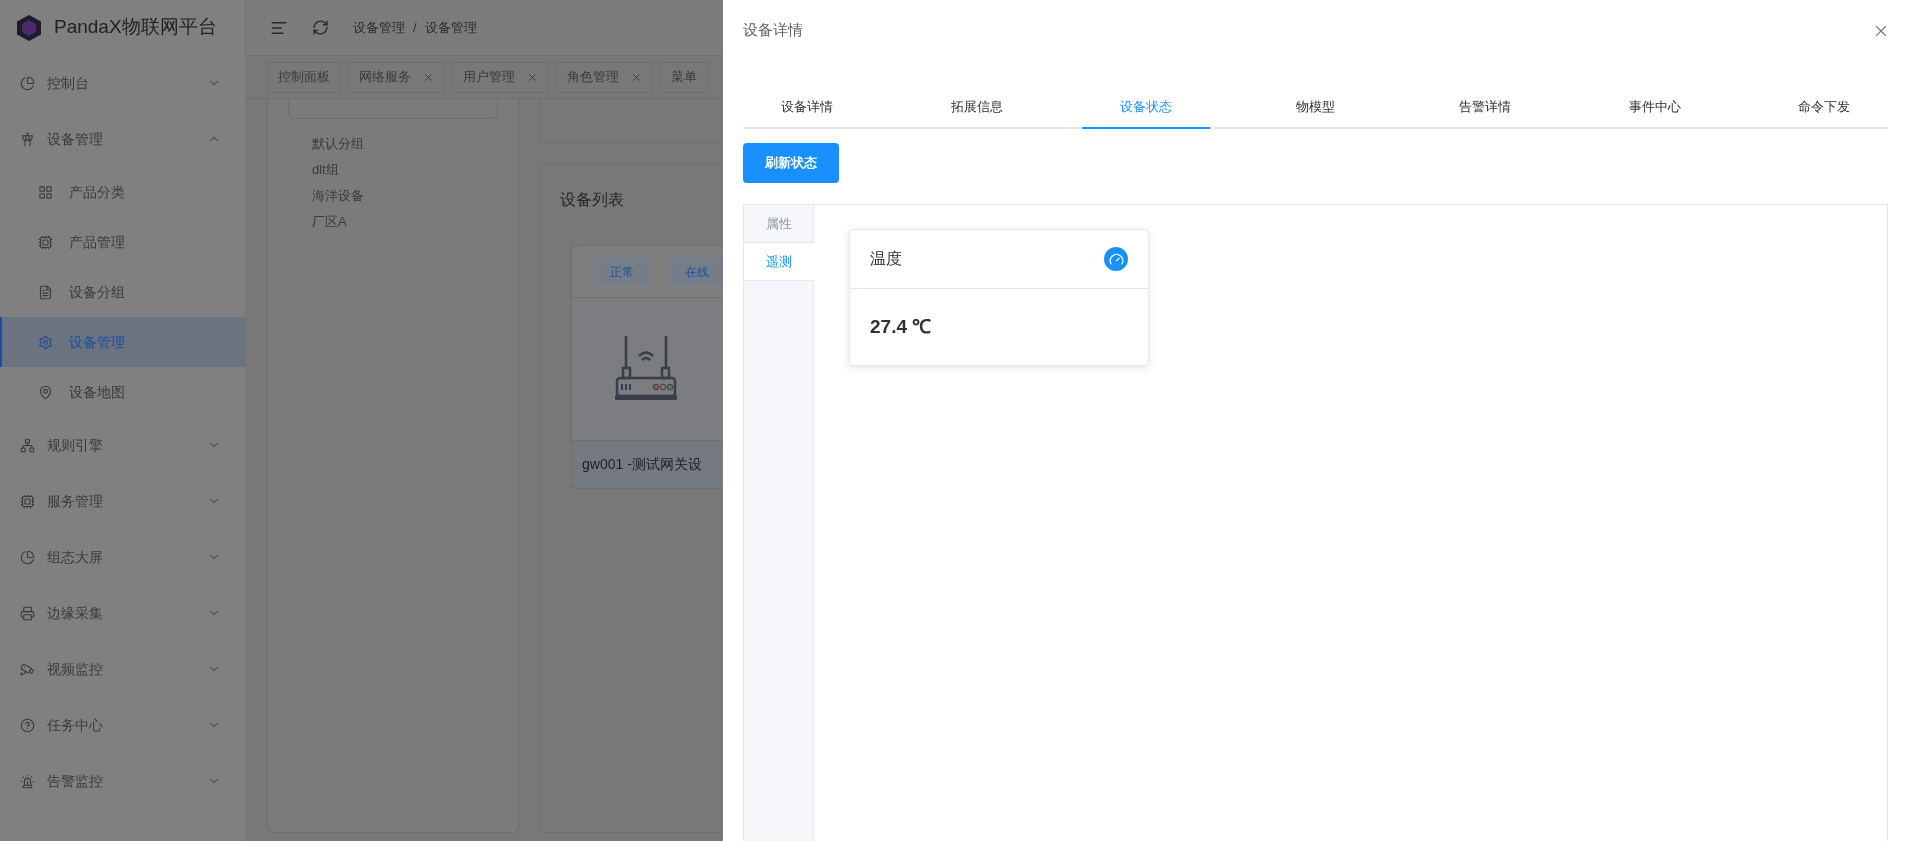 The image size is (1911, 841). Describe the element at coordinates (122, 292) in the screenshot. I see `sidebar-subitem: 设备分组` at that location.